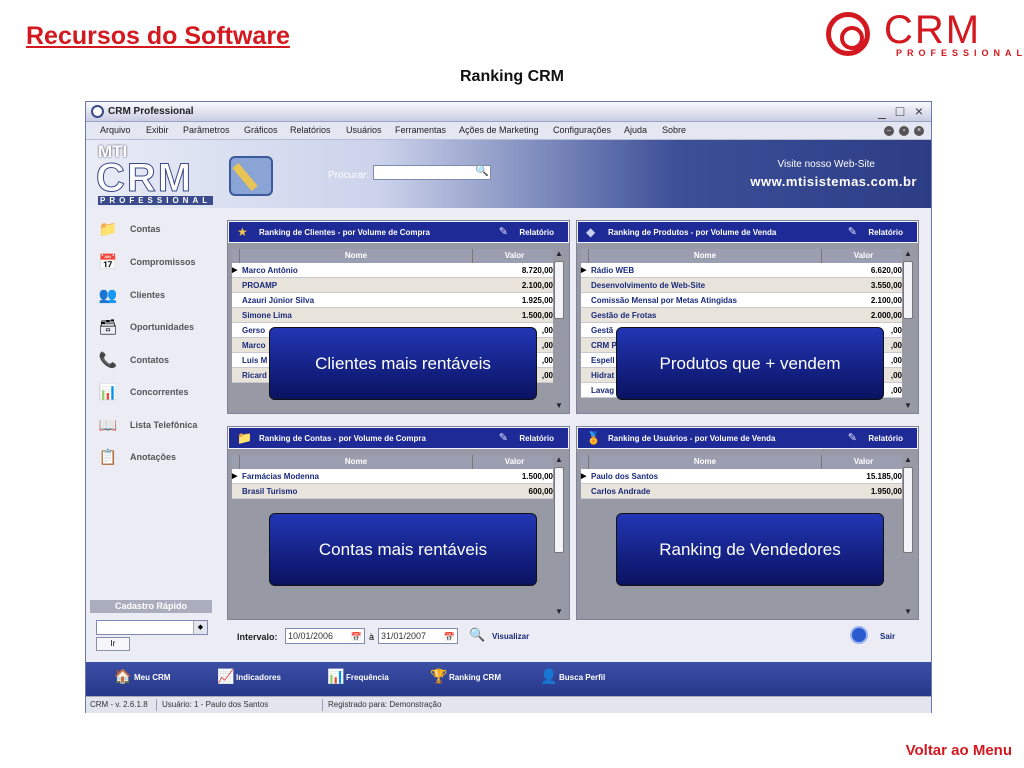 Image resolution: width=1024 pixels, height=768 pixels. What do you see at coordinates (674, 130) in the screenshot?
I see `menu-sobre: Sobre` at bounding box center [674, 130].